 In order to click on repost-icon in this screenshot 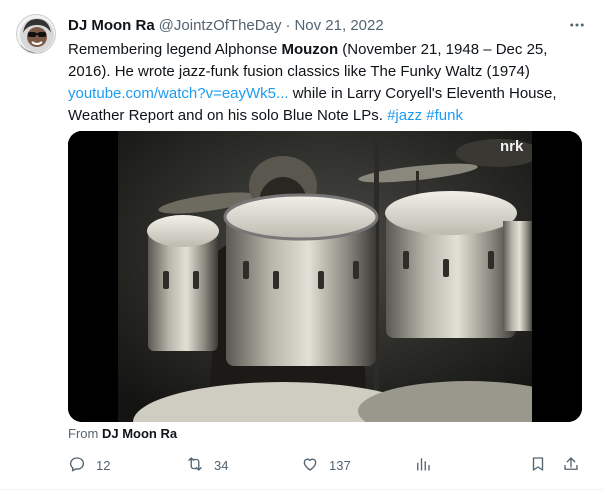, I will do `click(195, 465)`.